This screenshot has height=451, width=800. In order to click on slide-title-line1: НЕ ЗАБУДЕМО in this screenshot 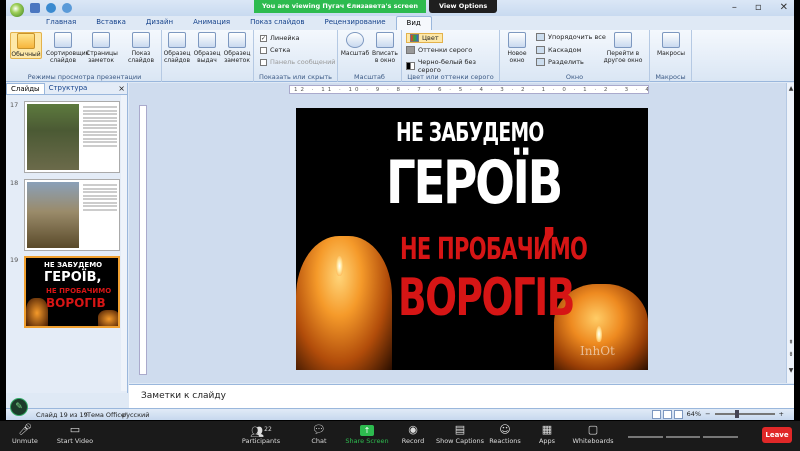, I will do `click(470, 133)`.